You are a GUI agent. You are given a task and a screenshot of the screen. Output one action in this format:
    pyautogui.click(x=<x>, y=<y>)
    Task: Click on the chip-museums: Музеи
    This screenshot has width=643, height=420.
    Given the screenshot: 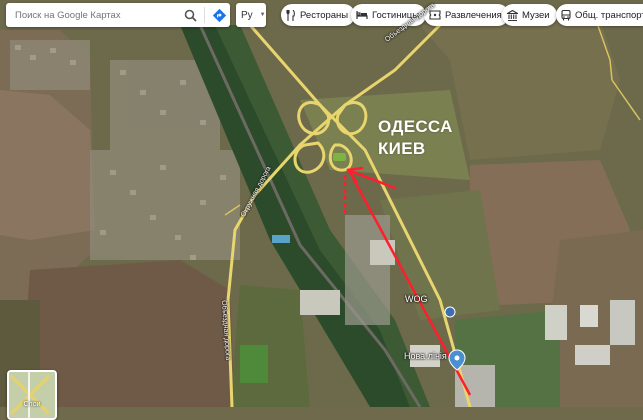 What is the action you would take?
    pyautogui.click(x=529, y=15)
    